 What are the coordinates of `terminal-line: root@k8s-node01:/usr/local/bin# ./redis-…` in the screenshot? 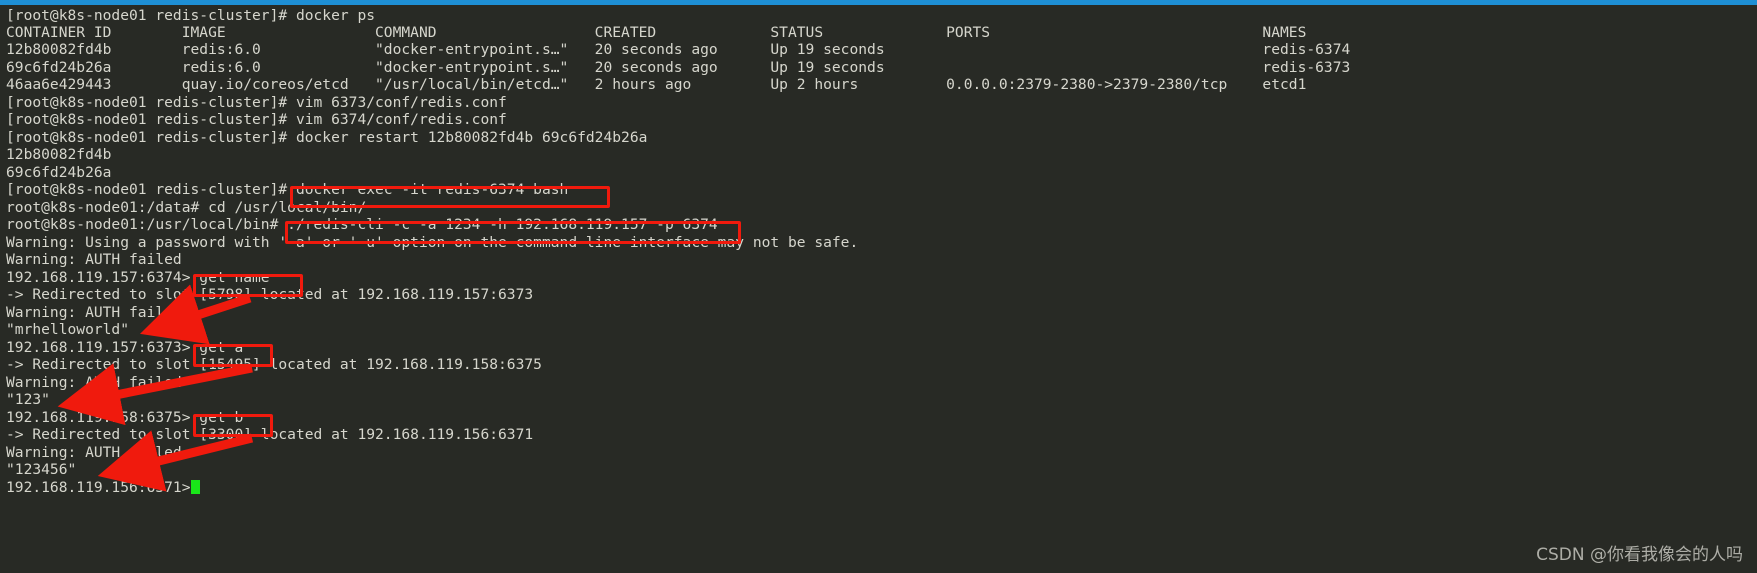 It's located at (362, 224).